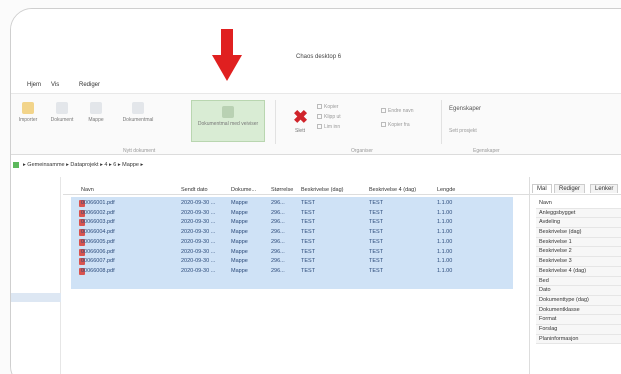 This screenshot has width=621, height=374. What do you see at coordinates (578, 242) in the screenshot?
I see `property-row: Beskrivelse 1` at bounding box center [578, 242].